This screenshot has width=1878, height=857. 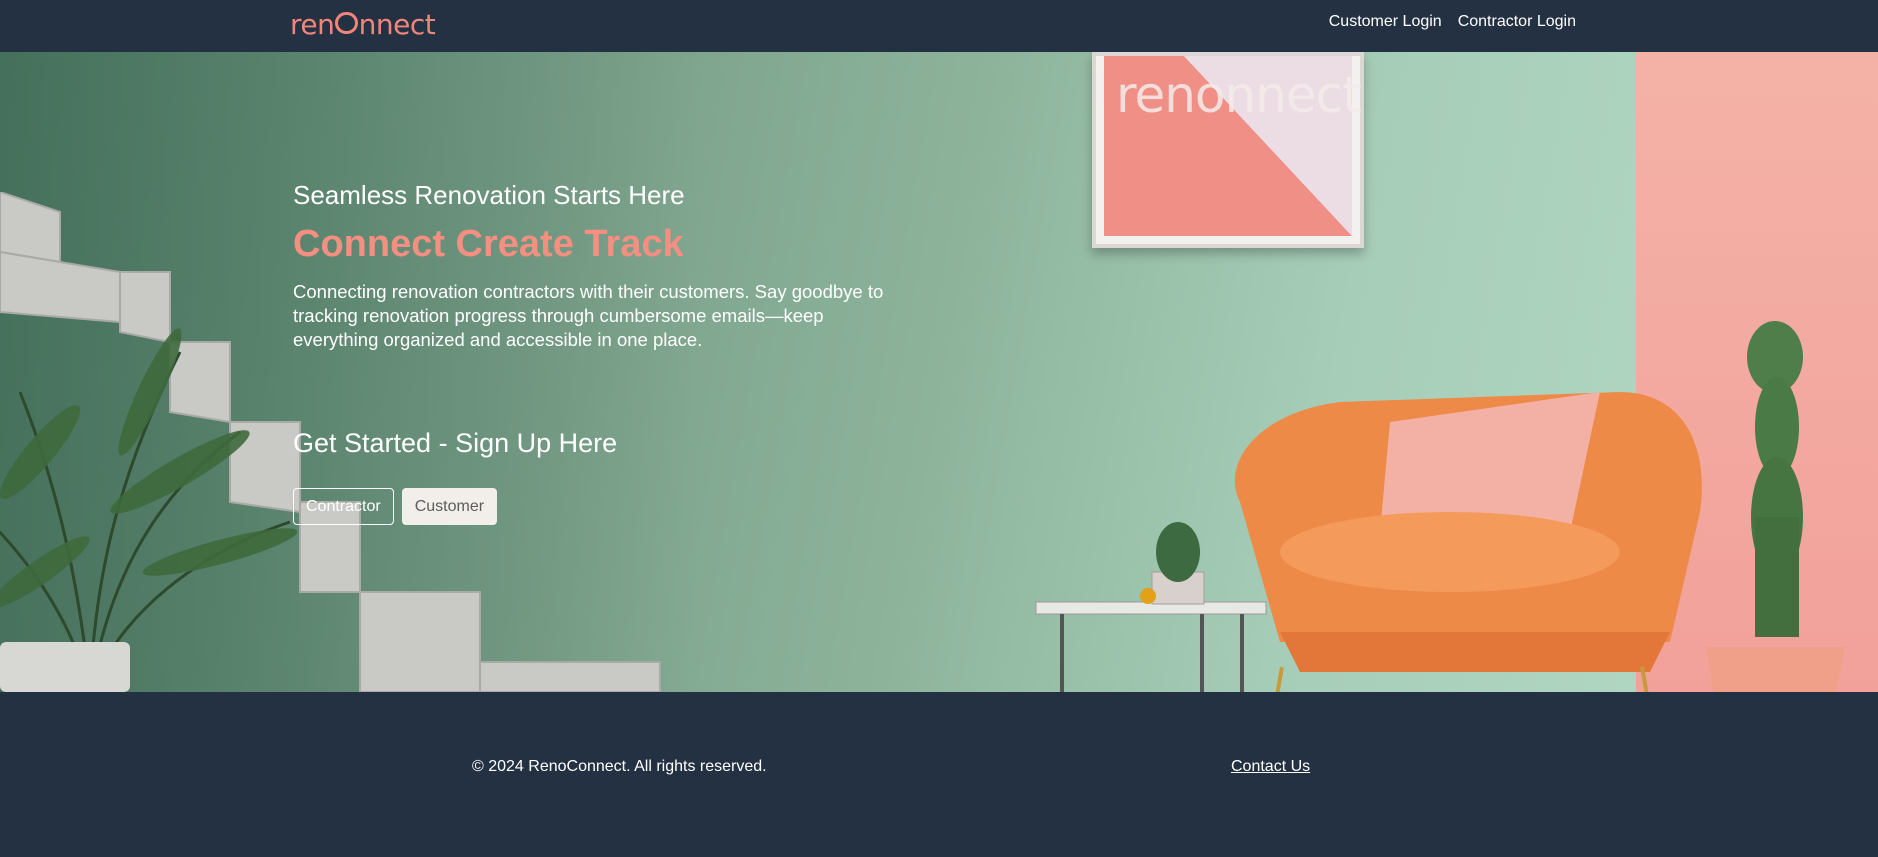 What do you see at coordinates (1239, 95) in the screenshot?
I see `frame-logo-text: renonnect` at bounding box center [1239, 95].